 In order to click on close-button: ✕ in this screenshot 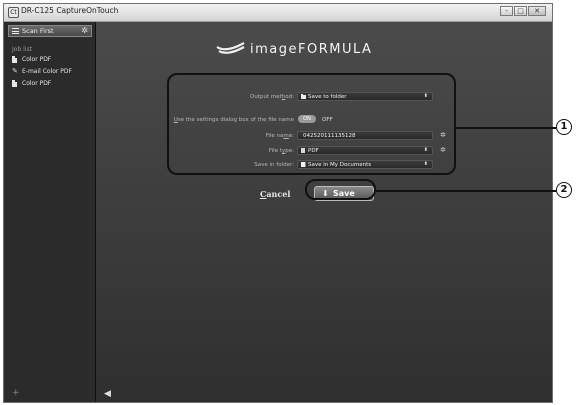, I will do `click(537, 11)`.